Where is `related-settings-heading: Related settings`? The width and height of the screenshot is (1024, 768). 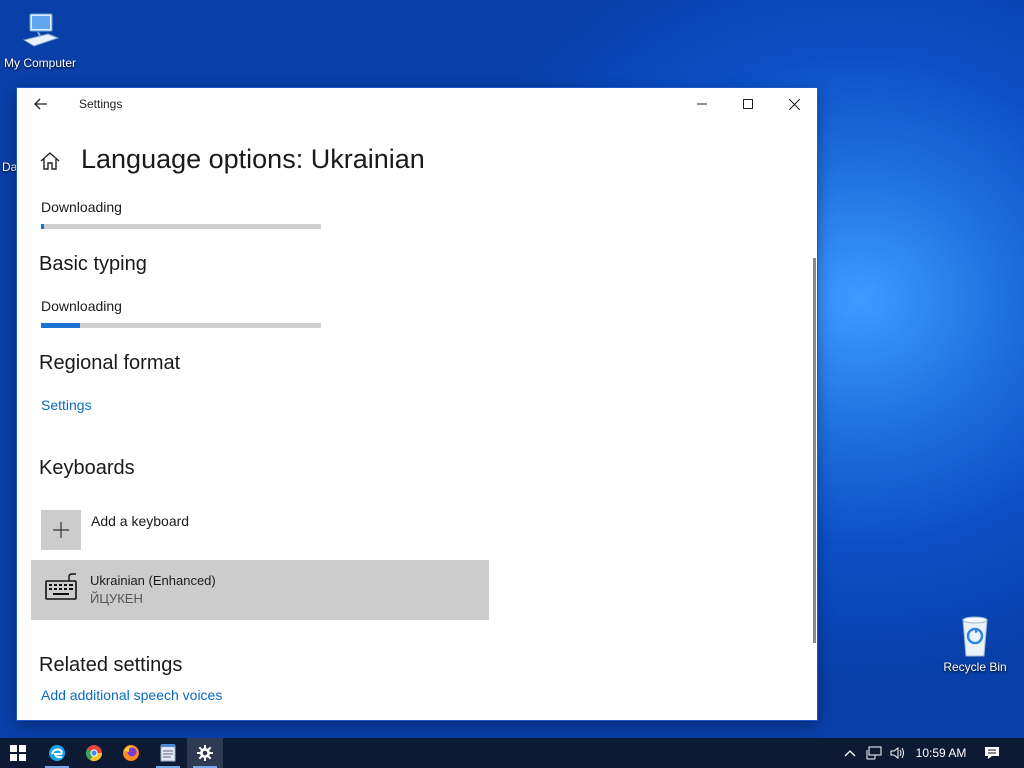 related-settings-heading: Related settings is located at coordinates (111, 665).